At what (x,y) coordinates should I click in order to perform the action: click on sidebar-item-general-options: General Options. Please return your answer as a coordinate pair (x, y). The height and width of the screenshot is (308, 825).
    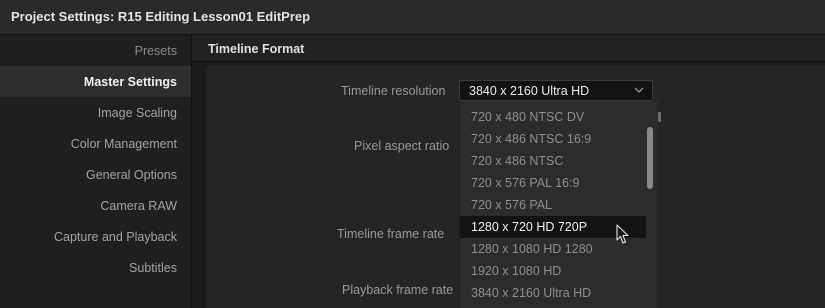
    Looking at the image, I should click on (131, 175).